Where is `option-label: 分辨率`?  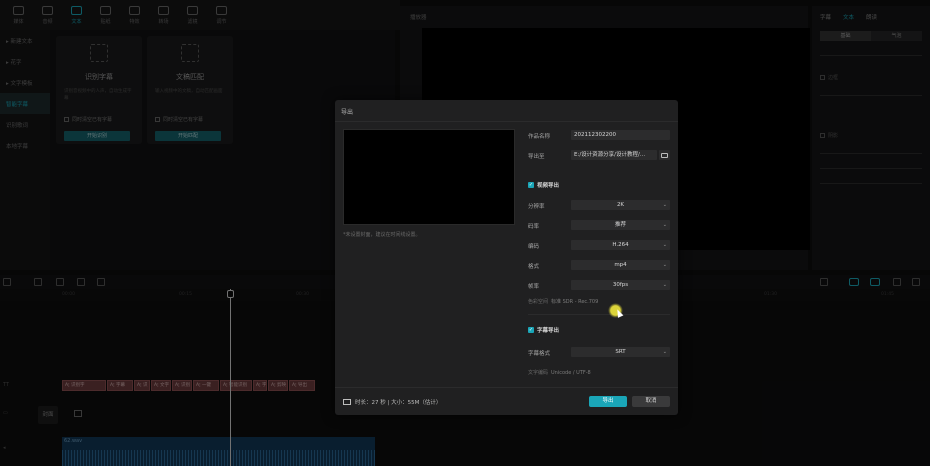
option-label: 分辨率 is located at coordinates (536, 207).